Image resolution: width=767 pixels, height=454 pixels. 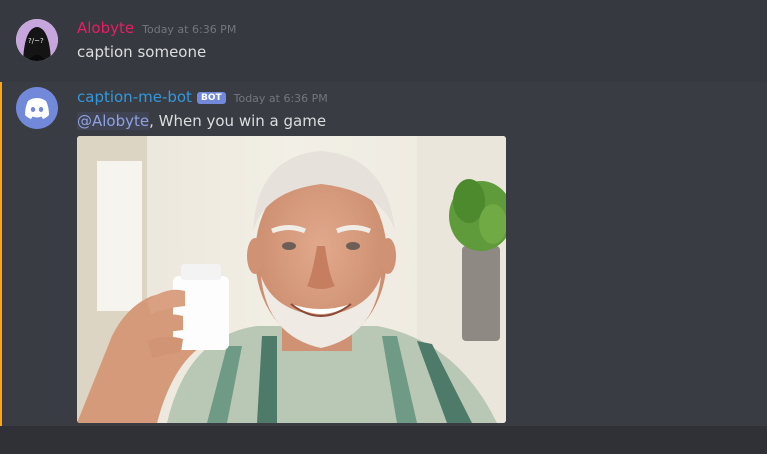 What do you see at coordinates (238, 121) in the screenshot?
I see `message-body-text: , When you win a game` at bounding box center [238, 121].